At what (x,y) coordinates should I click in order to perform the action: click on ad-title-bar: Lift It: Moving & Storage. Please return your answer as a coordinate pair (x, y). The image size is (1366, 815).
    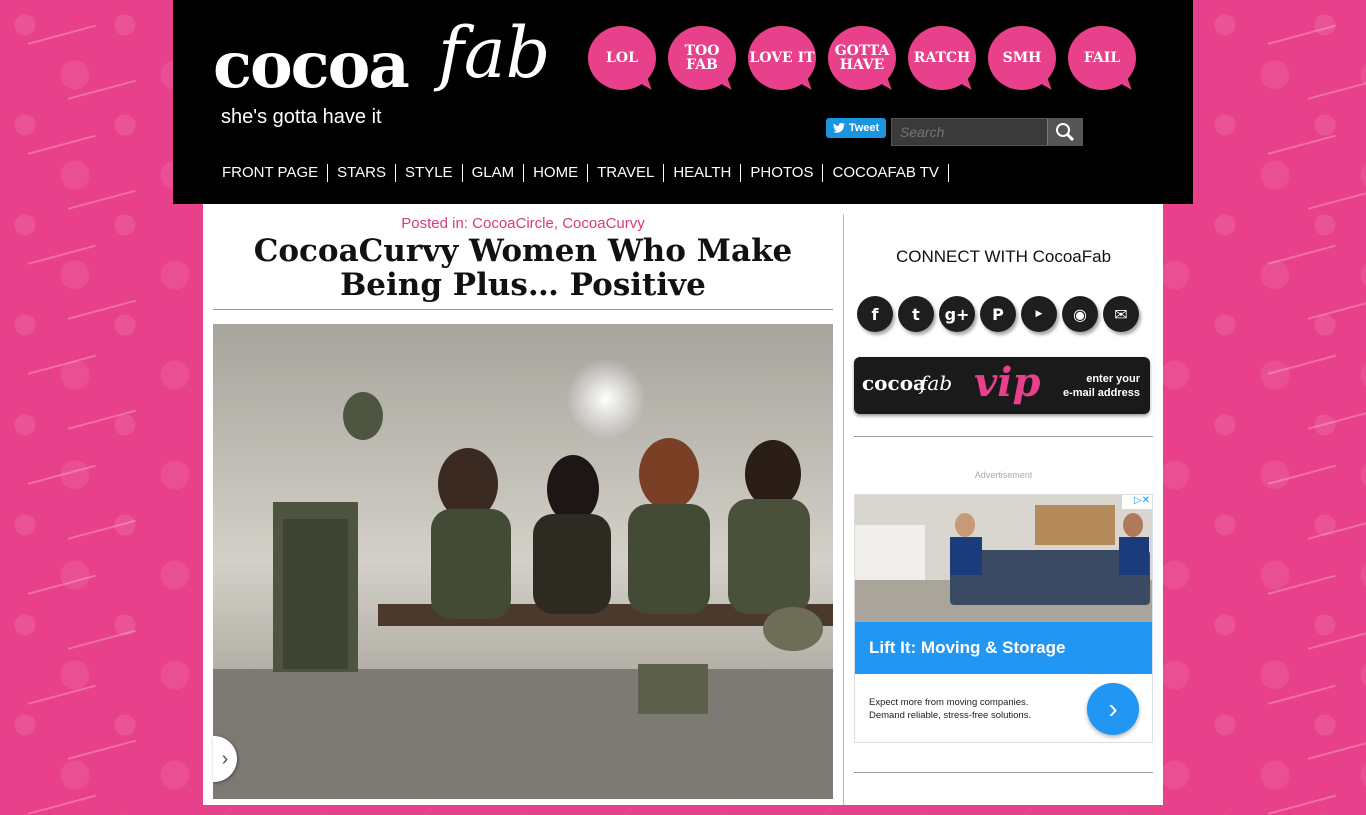
    Looking at the image, I should click on (1003, 648).